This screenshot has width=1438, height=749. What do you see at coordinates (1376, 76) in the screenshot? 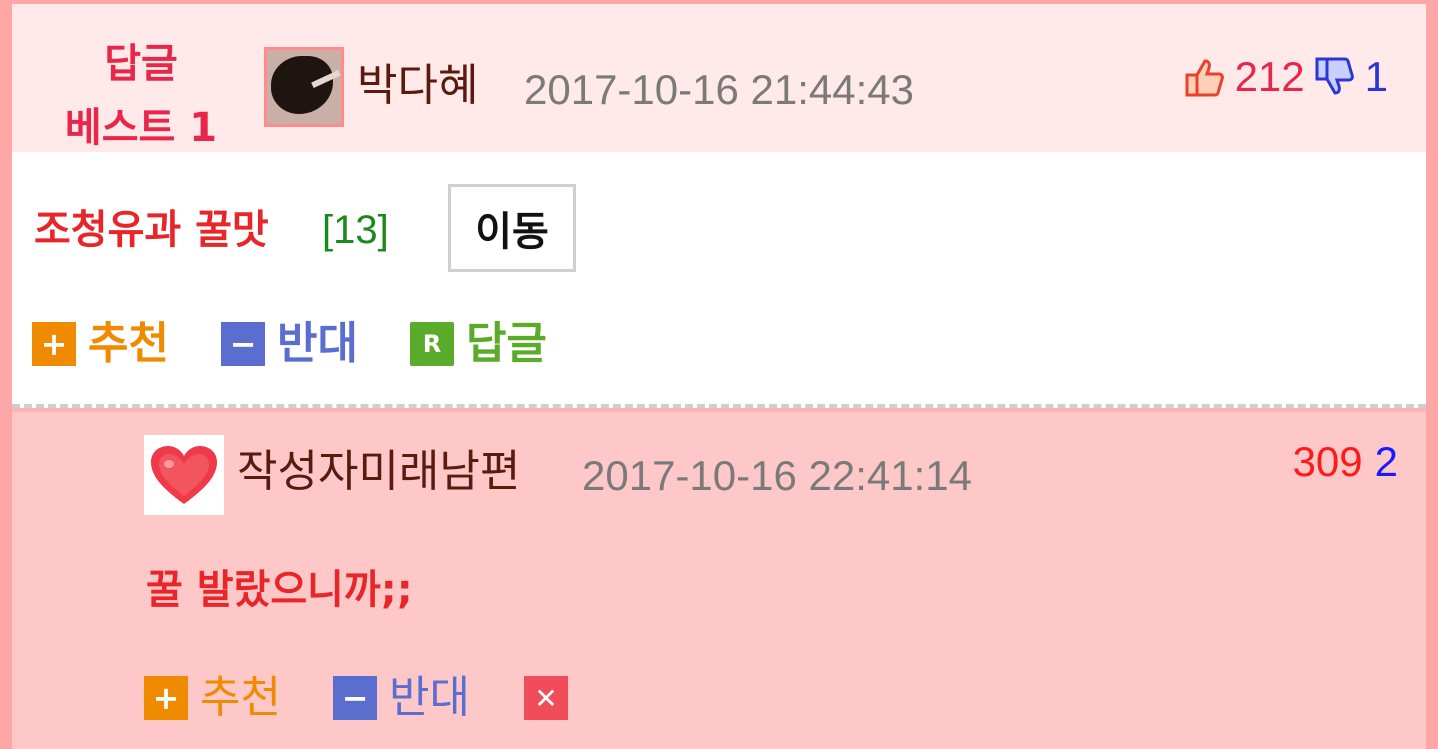
I see `downvote-count: 1` at bounding box center [1376, 76].